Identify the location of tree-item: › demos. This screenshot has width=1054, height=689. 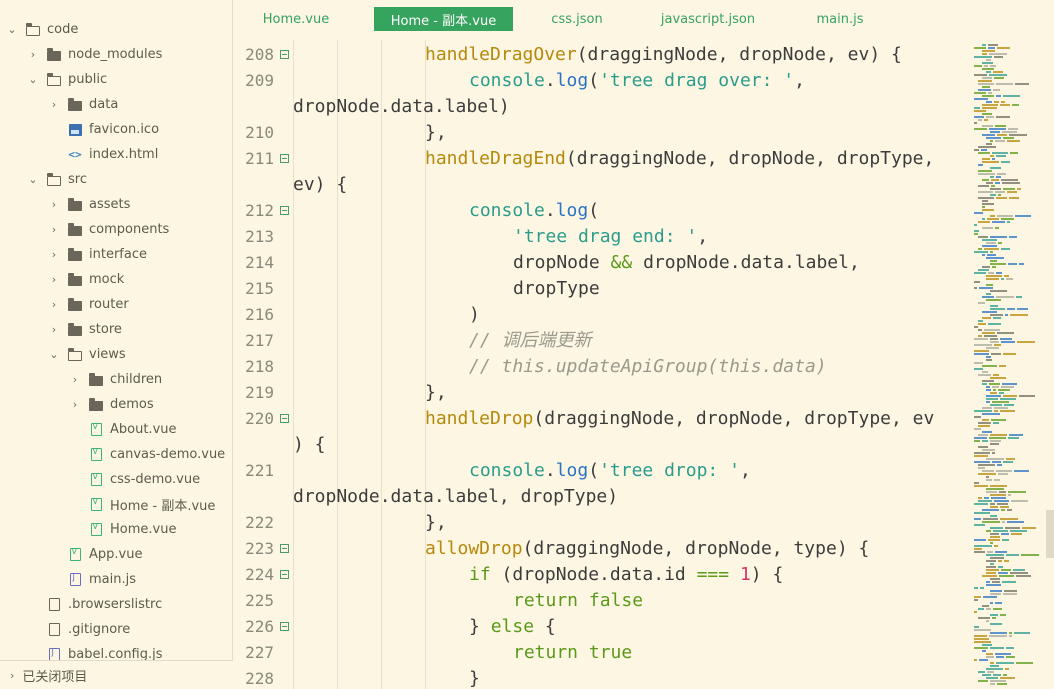
(116, 404).